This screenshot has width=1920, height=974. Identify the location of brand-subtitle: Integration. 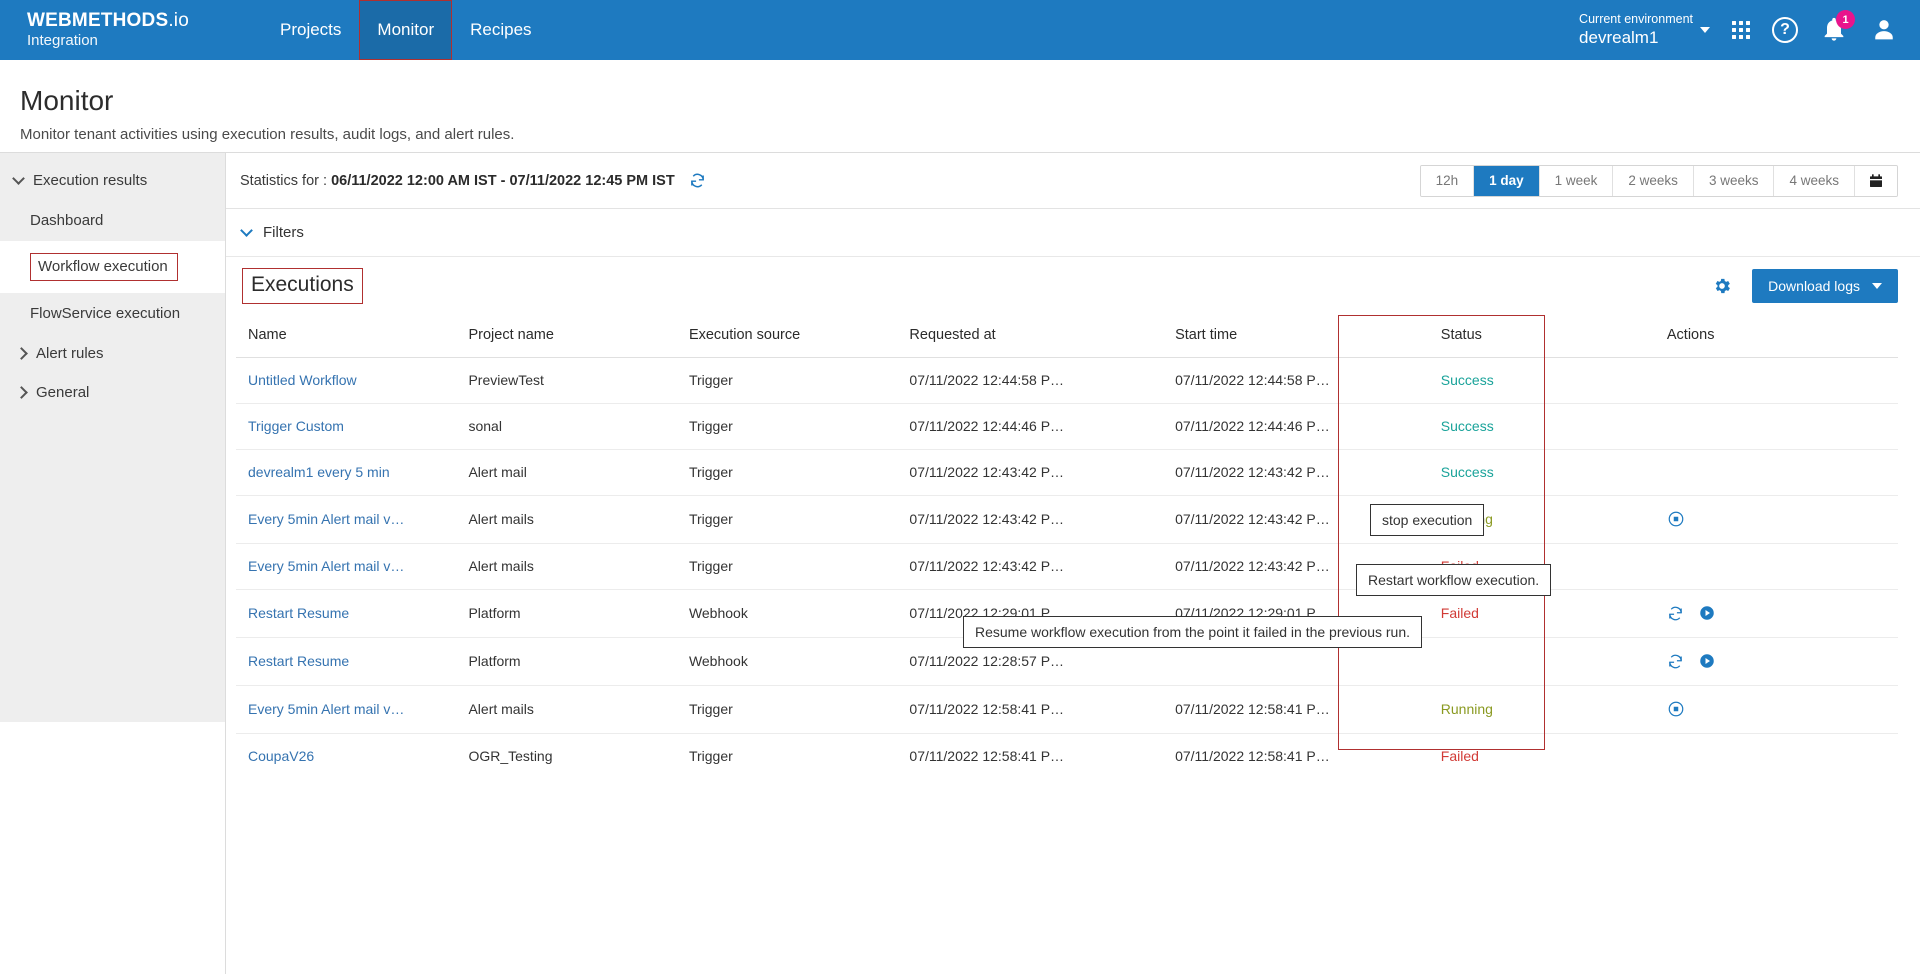
(62, 41).